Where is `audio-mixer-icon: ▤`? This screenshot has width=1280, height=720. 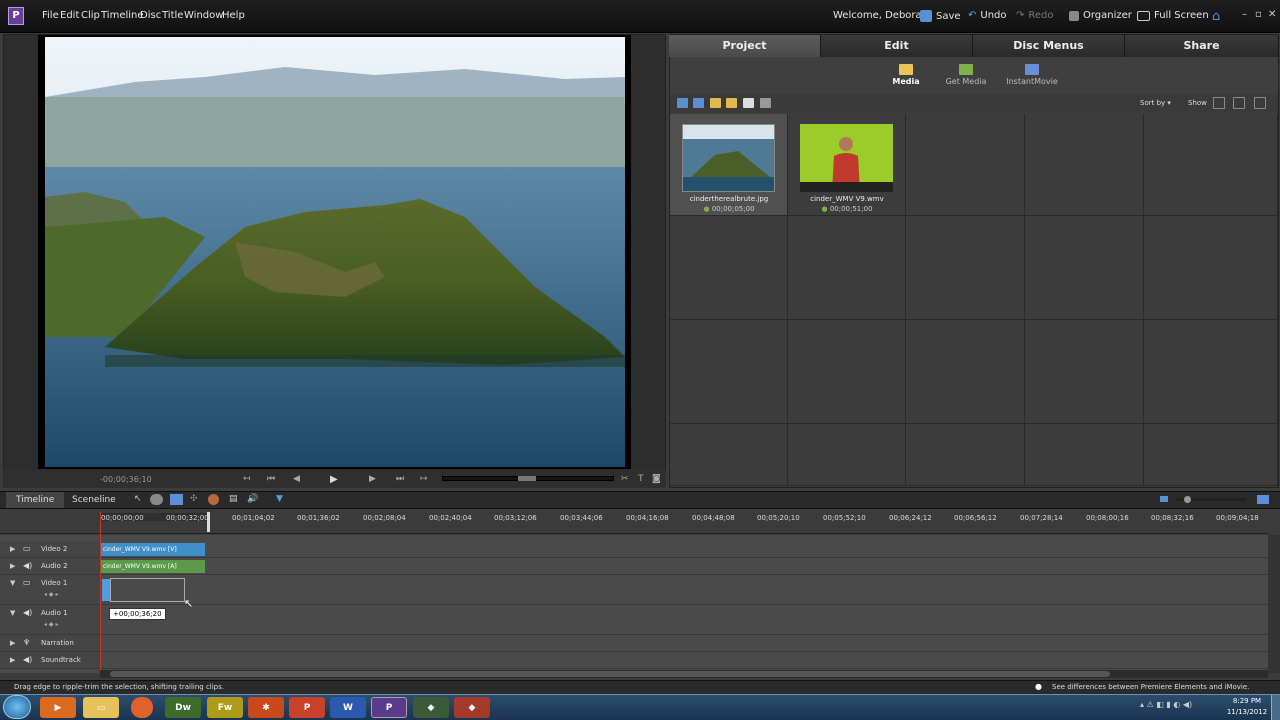 audio-mixer-icon: ▤ is located at coordinates (233, 499).